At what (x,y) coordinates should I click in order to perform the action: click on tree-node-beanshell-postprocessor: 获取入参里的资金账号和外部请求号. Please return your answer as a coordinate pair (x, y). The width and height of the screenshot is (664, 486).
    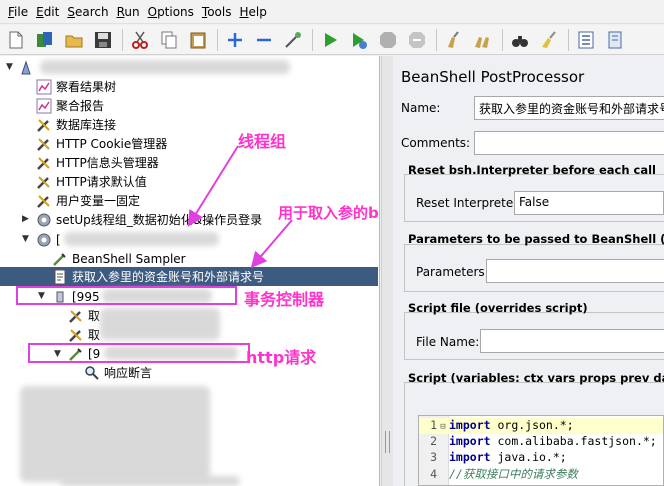
    Looking at the image, I should click on (189, 276).